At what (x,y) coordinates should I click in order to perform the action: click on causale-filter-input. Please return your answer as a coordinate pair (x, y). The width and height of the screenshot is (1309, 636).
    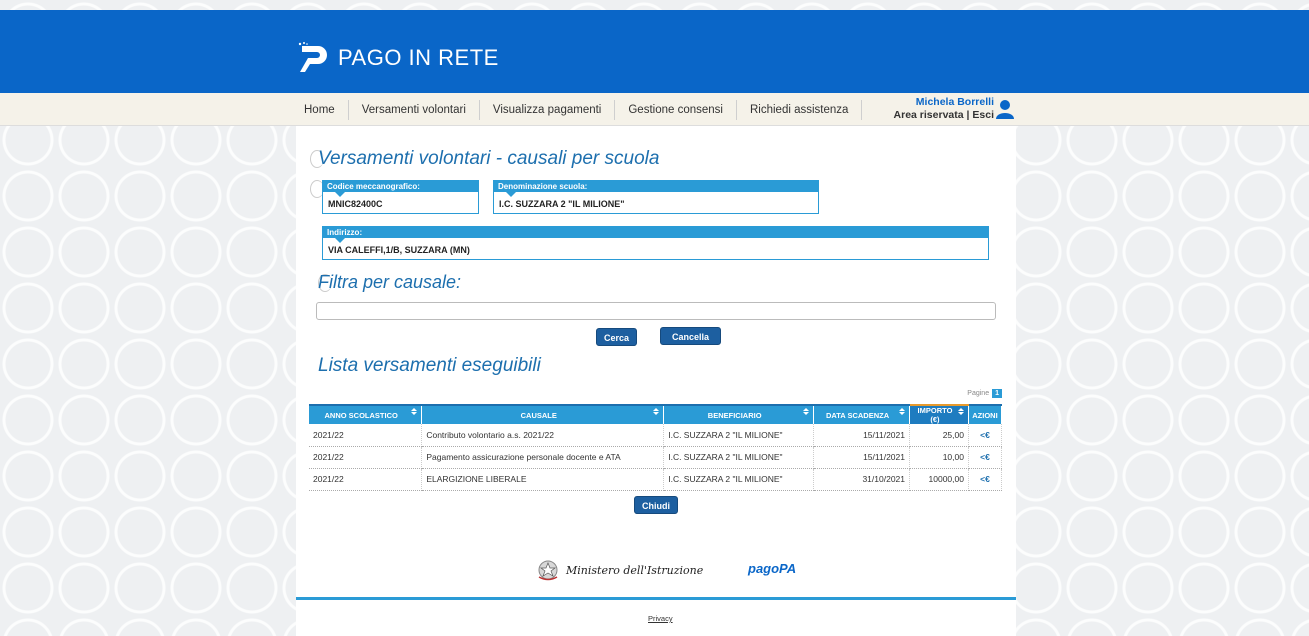
    Looking at the image, I should click on (656, 311).